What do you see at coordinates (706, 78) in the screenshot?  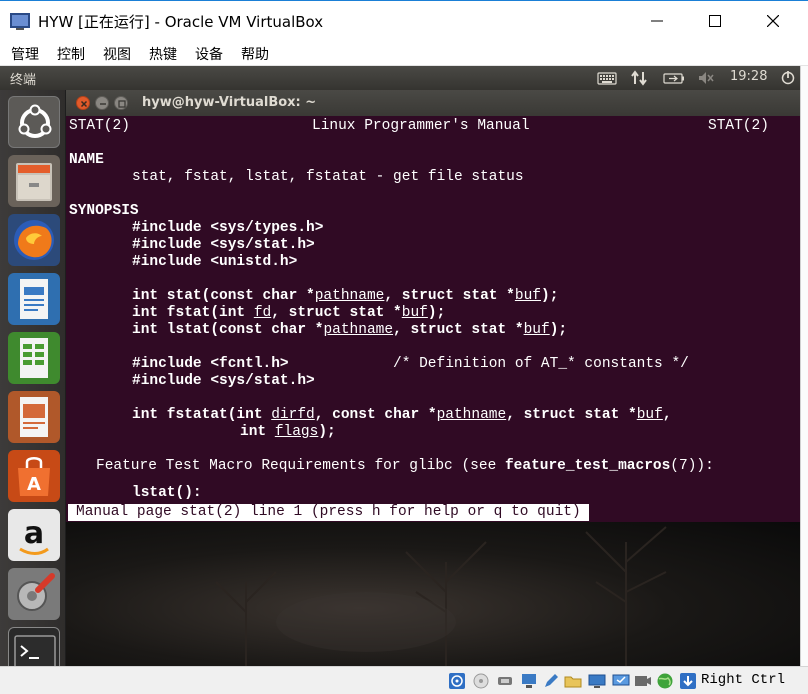 I see `volume-muted-icon` at bounding box center [706, 78].